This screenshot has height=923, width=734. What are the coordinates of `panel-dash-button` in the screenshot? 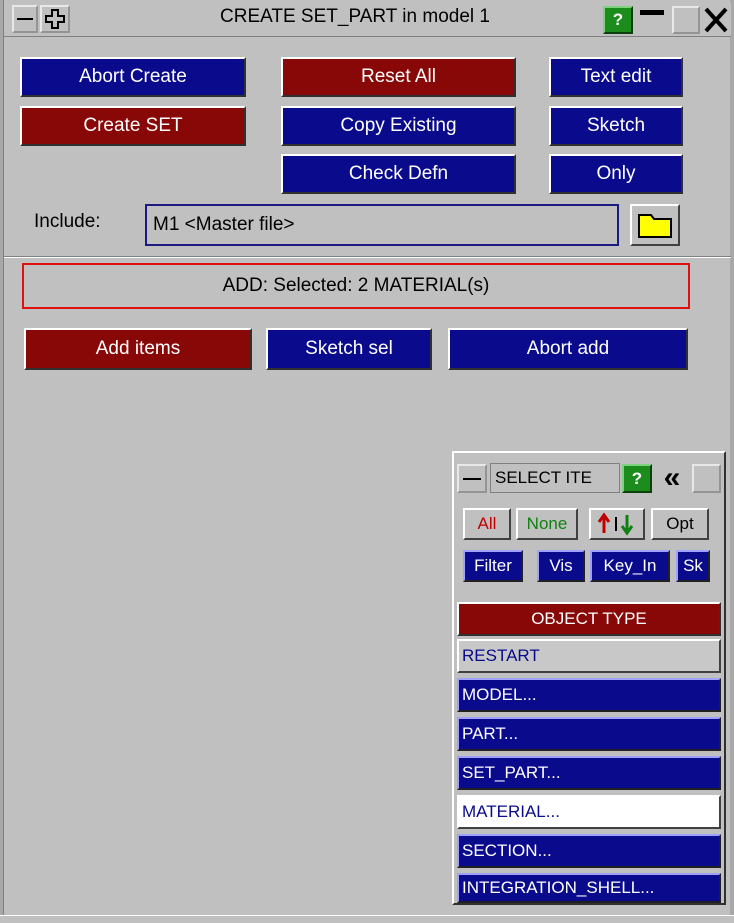 It's located at (472, 478).